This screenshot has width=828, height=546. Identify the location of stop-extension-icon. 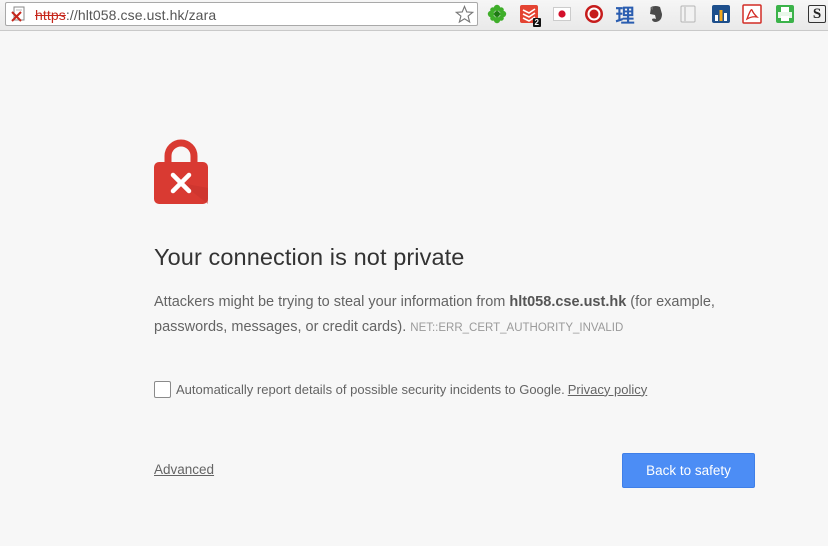
(594, 14).